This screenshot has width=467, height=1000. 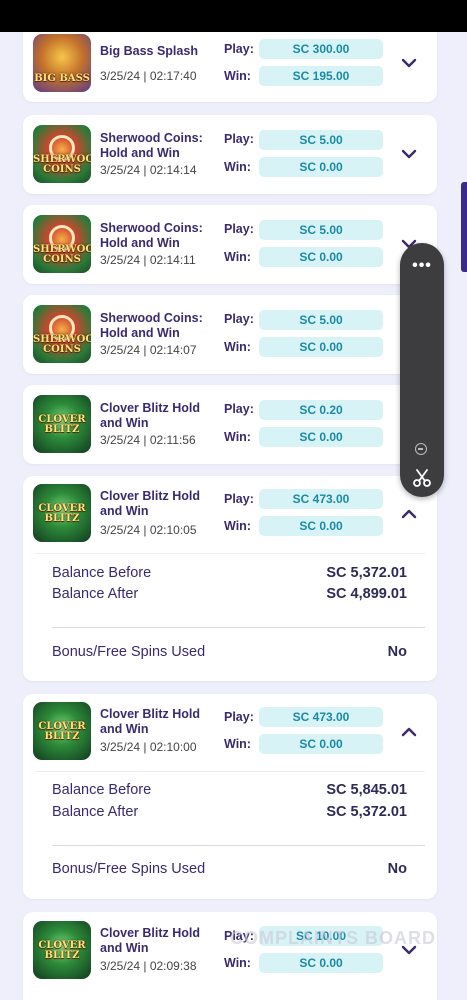 I want to click on played-at: 3/25/24 | 02:11:56, so click(x=148, y=440).